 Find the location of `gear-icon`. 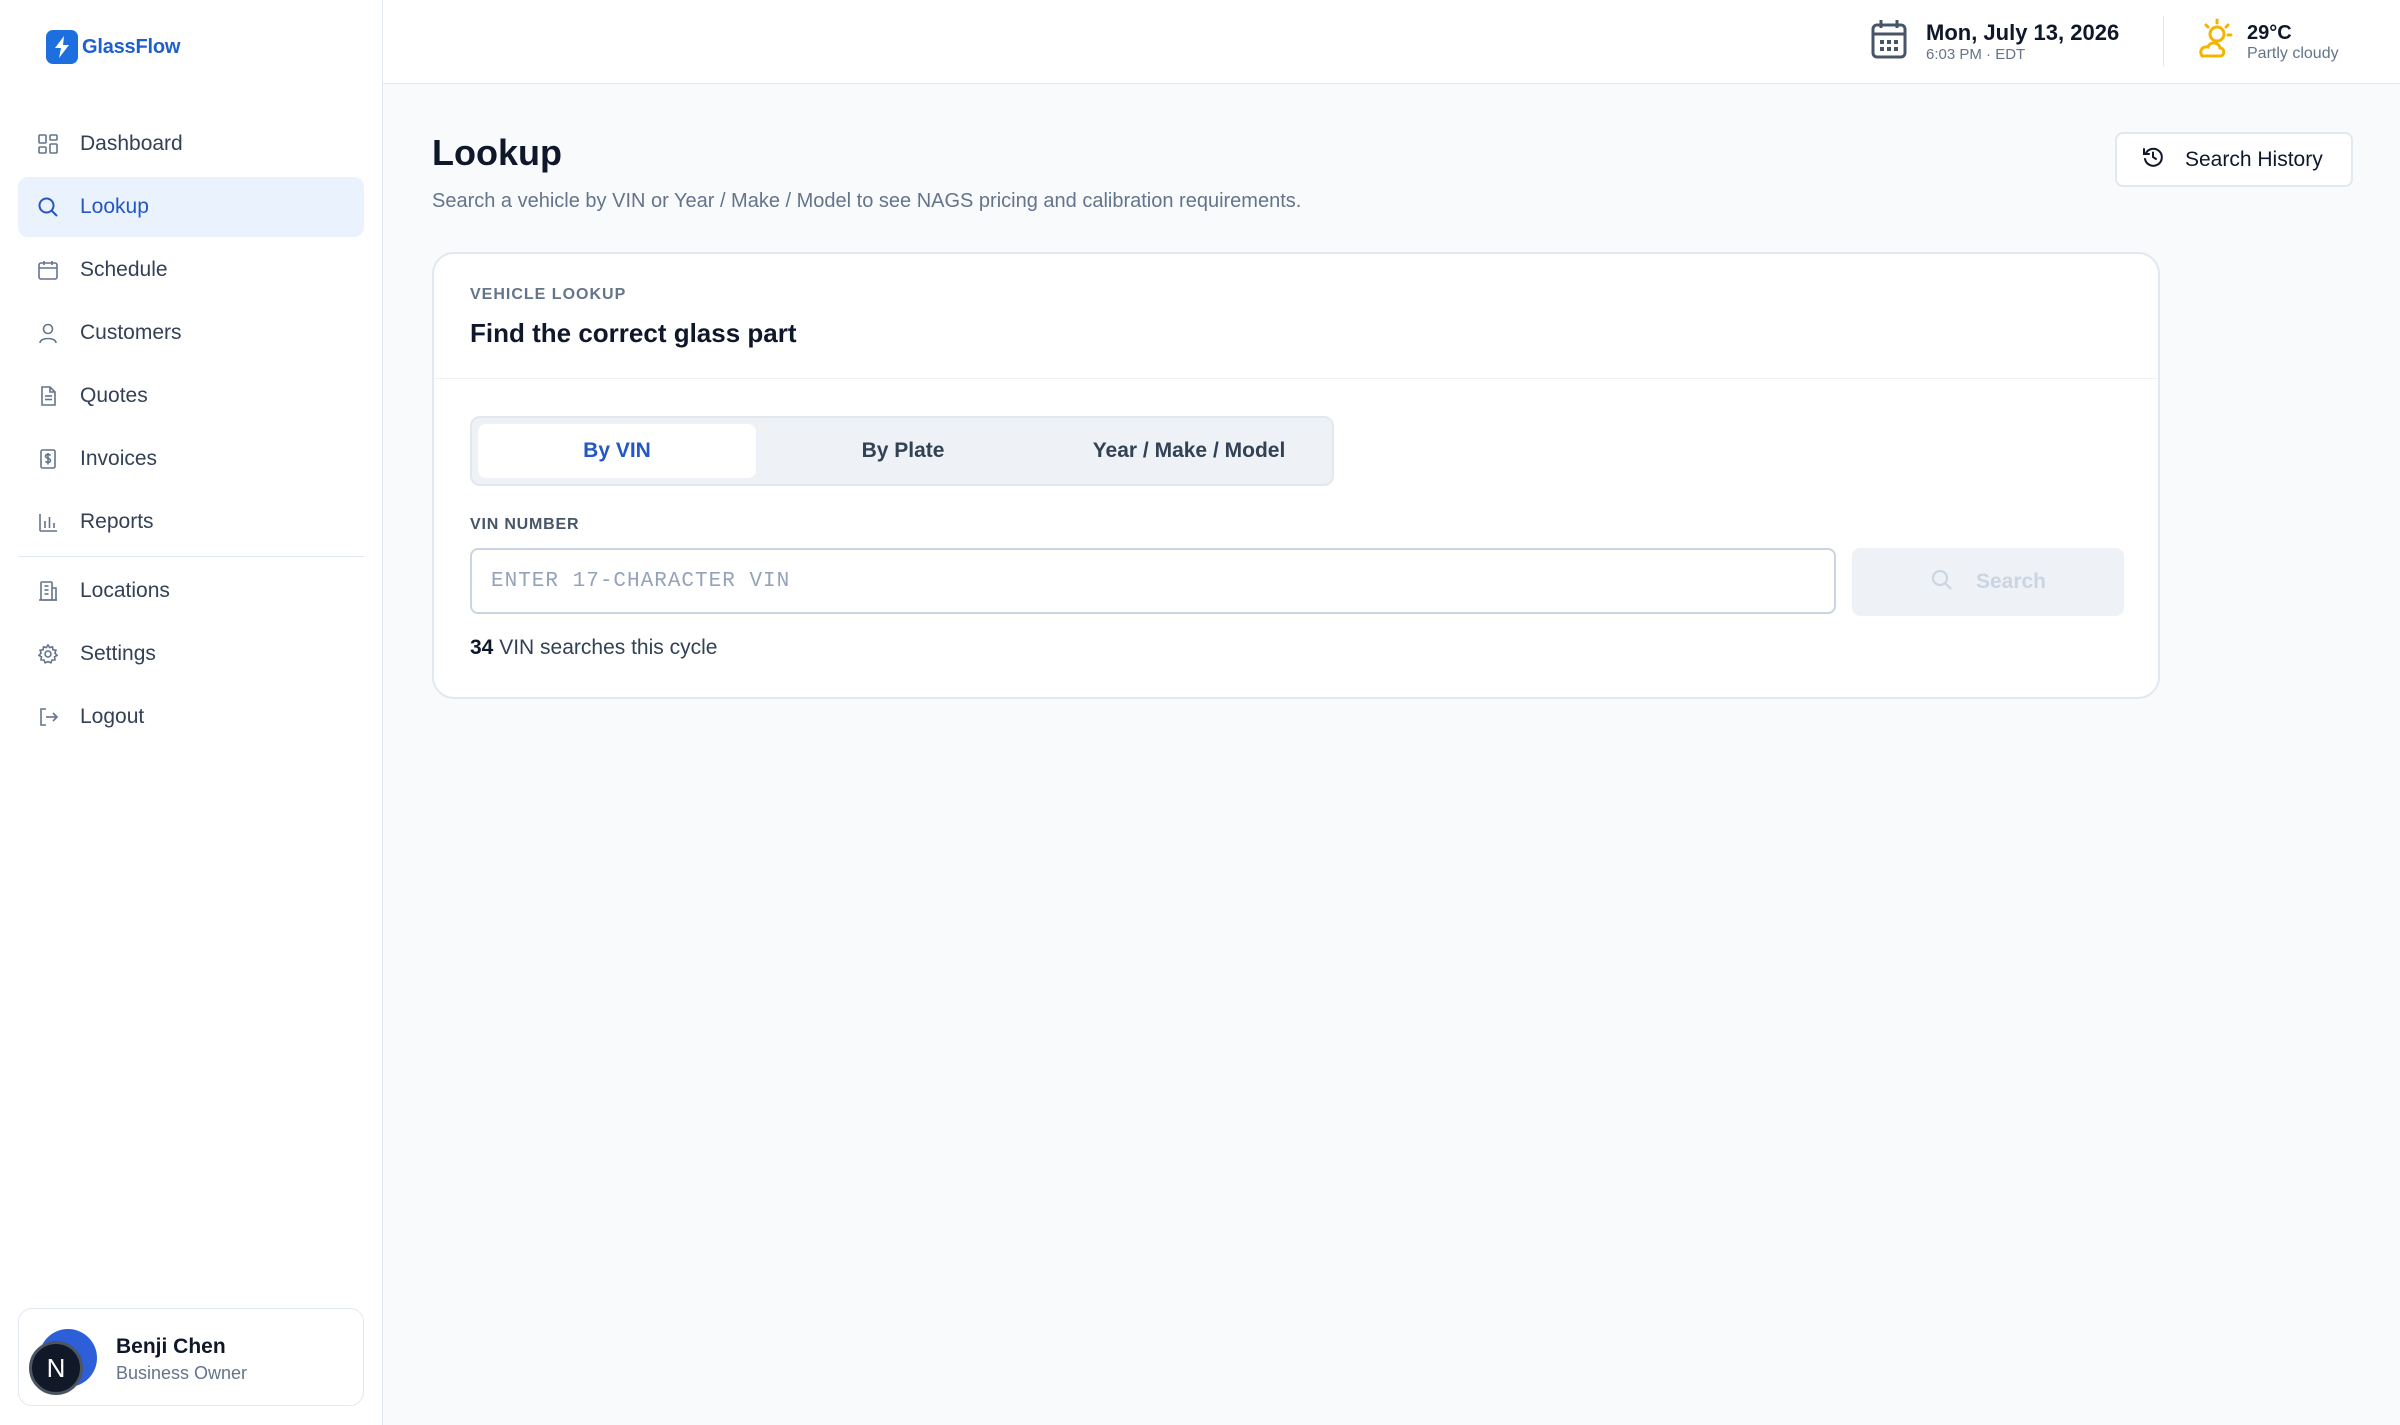

gear-icon is located at coordinates (48, 654).